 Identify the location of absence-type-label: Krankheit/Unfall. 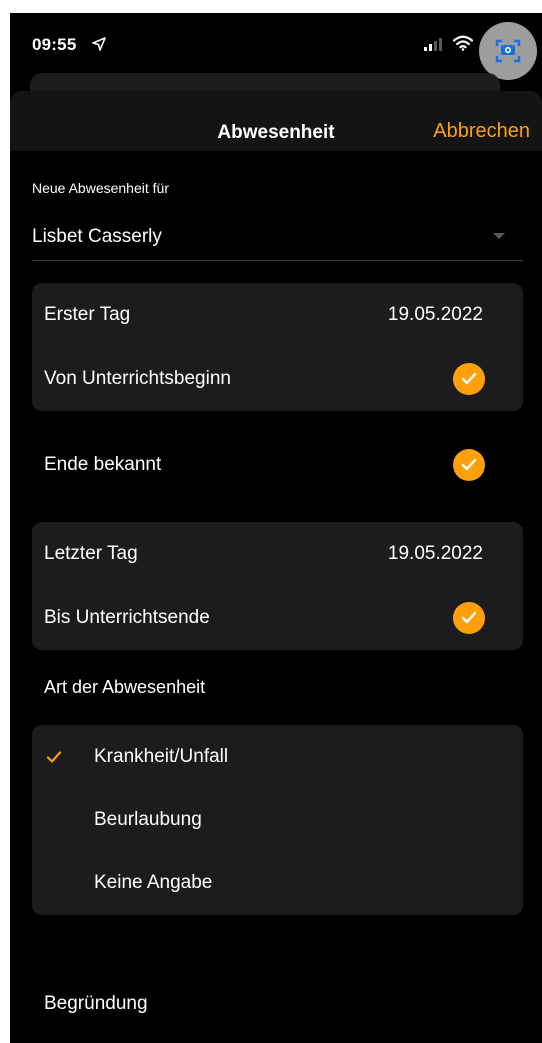
(161, 756).